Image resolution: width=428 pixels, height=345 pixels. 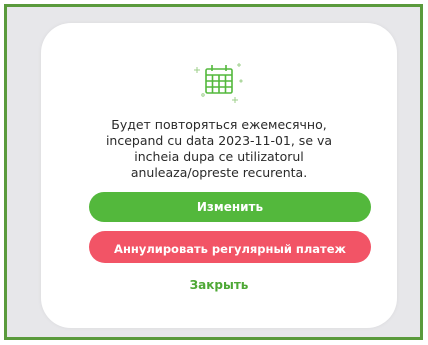 What do you see at coordinates (230, 207) in the screenshot?
I see `edit-button: Изменить` at bounding box center [230, 207].